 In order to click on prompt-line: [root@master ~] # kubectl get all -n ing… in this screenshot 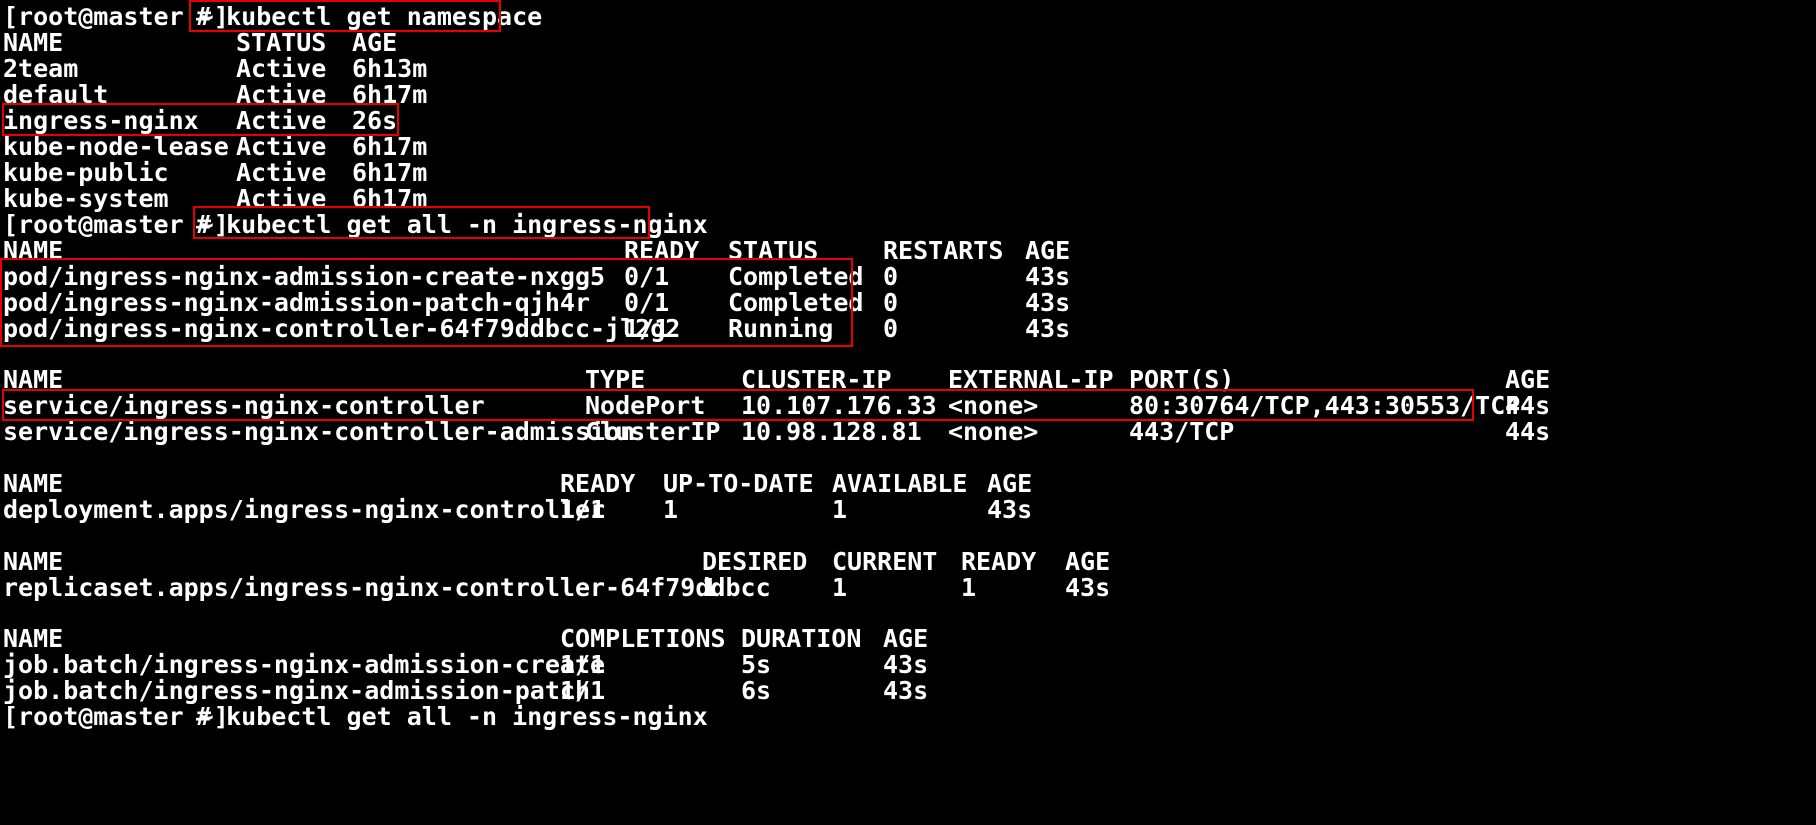, I will do `click(355, 717)`.